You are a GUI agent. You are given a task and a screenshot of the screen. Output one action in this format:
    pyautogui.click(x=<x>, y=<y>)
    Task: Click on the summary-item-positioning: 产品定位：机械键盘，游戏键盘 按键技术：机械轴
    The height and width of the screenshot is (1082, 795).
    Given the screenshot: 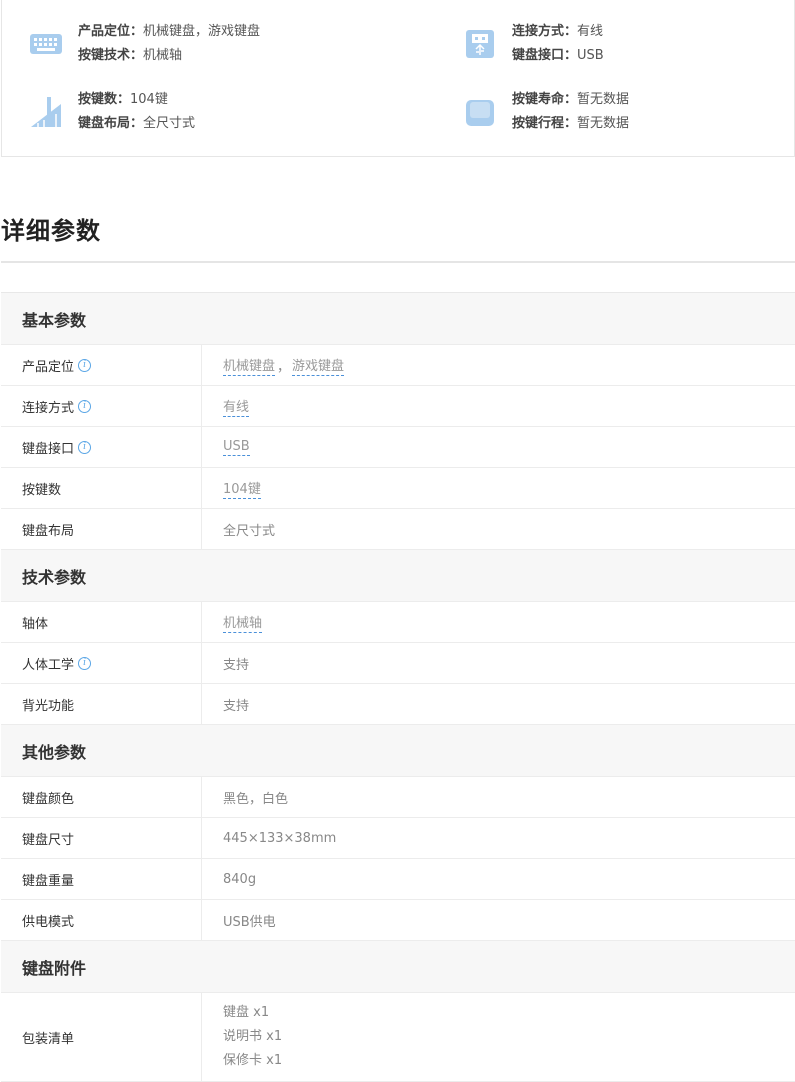 What is the action you would take?
    pyautogui.click(x=144, y=44)
    